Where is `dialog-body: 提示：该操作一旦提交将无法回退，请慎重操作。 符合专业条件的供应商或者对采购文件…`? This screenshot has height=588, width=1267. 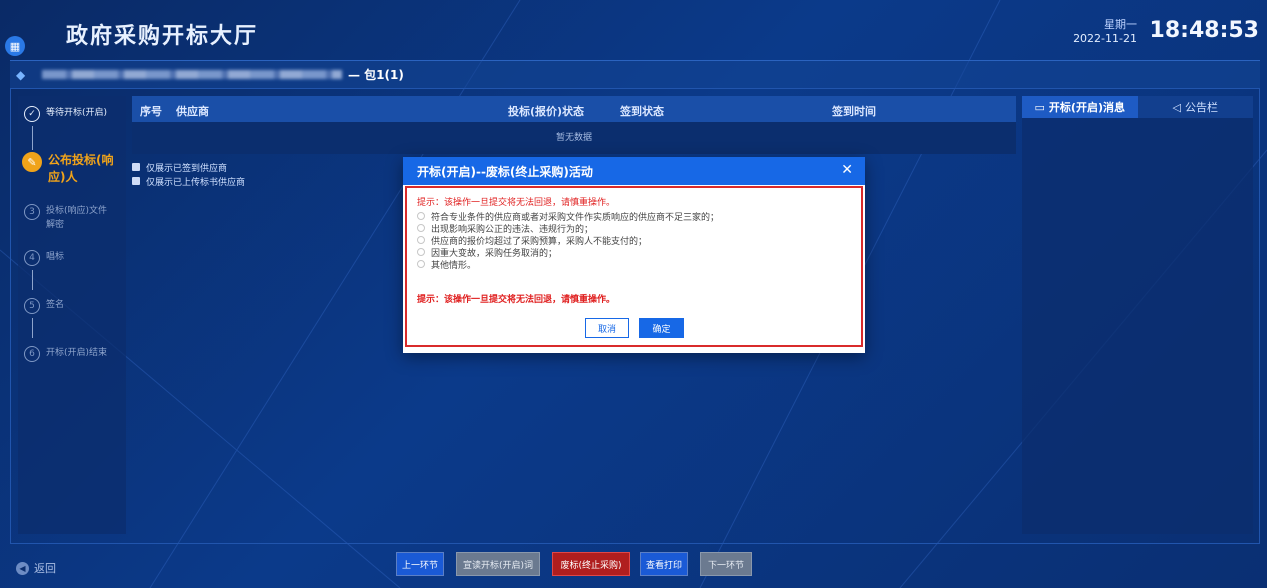 dialog-body: 提示：该操作一旦提交将无法回退，请慎重操作。 符合专业条件的供应商或者对采购文件… is located at coordinates (634, 266).